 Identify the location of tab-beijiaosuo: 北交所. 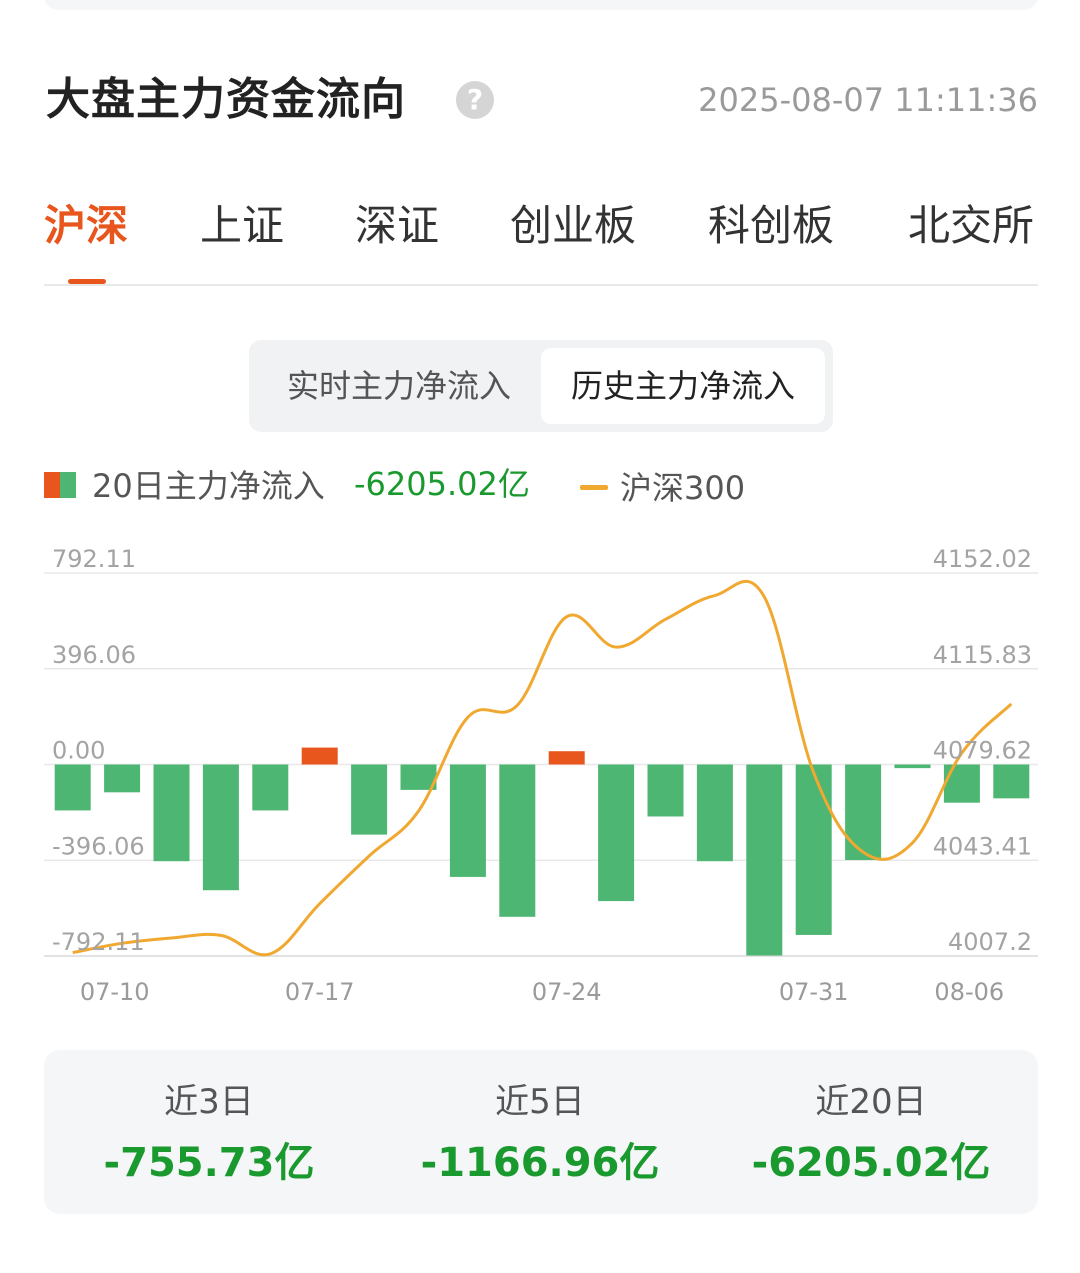
(971, 226).